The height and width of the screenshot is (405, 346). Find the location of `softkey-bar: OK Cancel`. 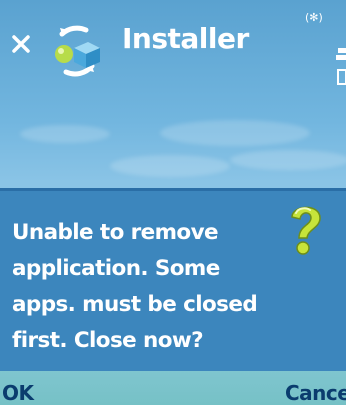

softkey-bar: OK Cancel is located at coordinates (173, 388).